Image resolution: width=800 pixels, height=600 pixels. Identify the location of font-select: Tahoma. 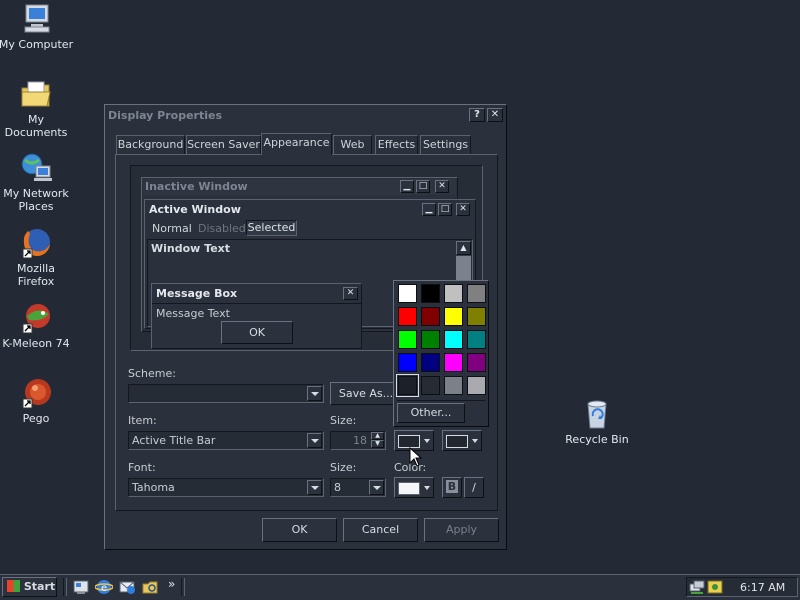
(226, 487).